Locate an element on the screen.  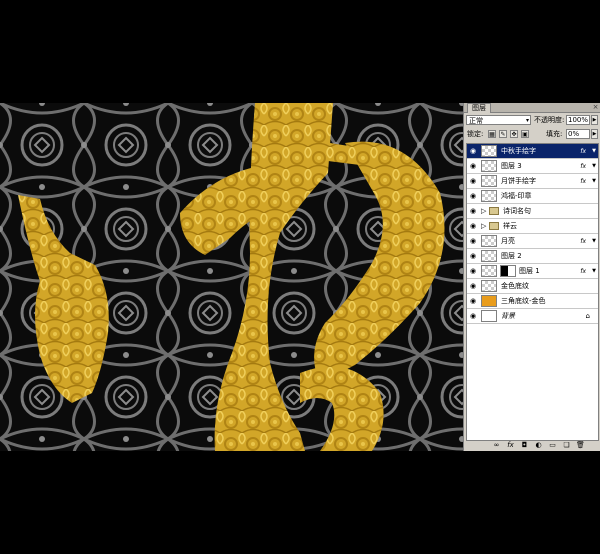
new-layer-icon: ❏ is located at coordinates (566, 445).